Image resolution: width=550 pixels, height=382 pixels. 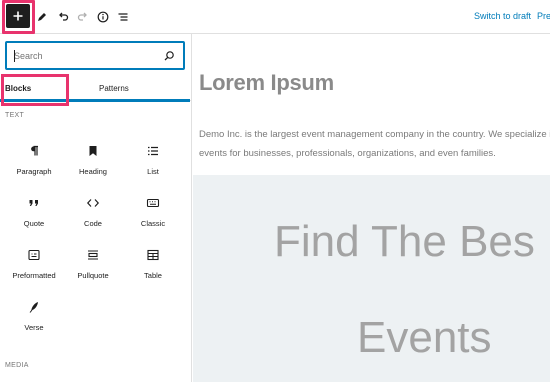 I want to click on block-label: Paragraph, so click(x=34, y=171).